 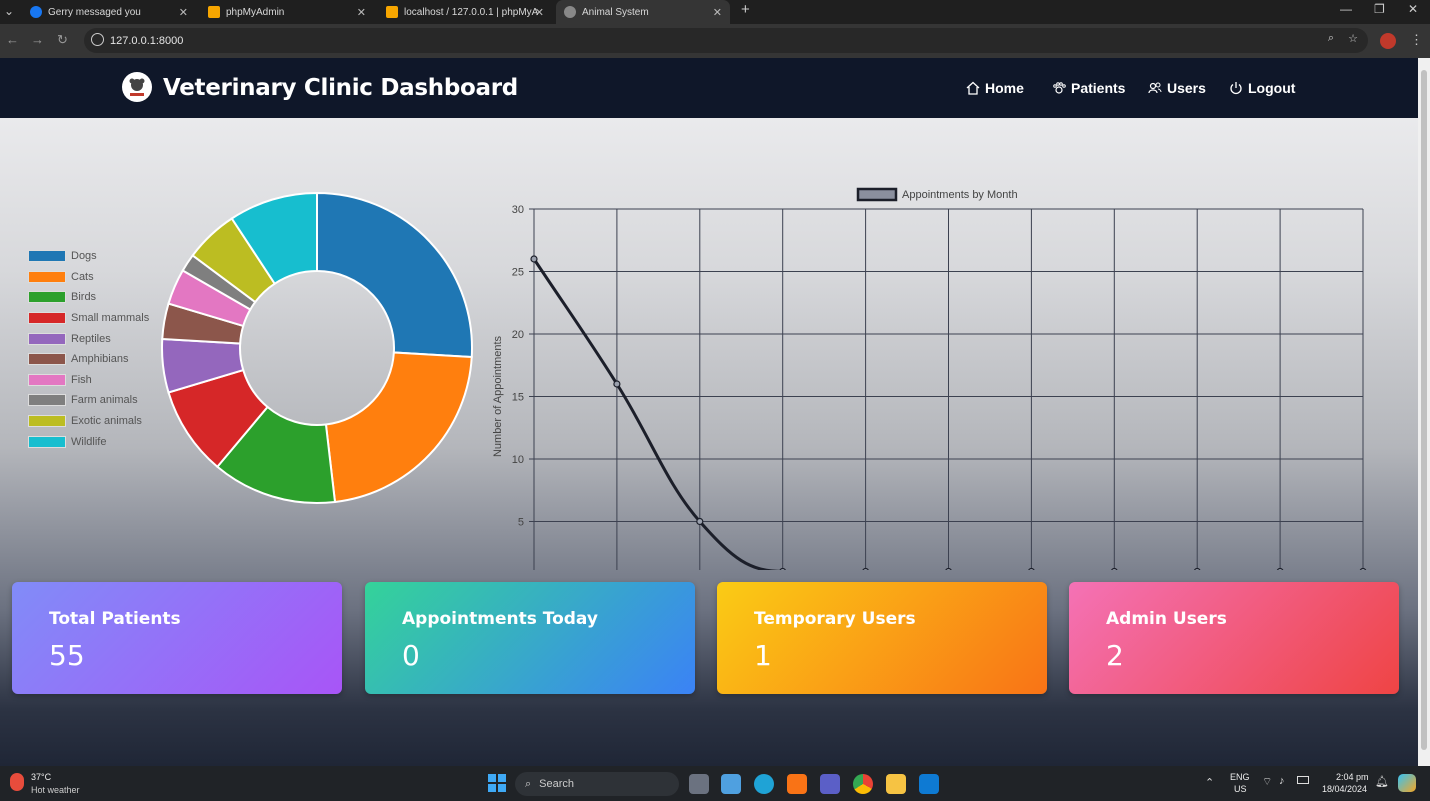 What do you see at coordinates (731, 784) in the screenshot?
I see `store-icon` at bounding box center [731, 784].